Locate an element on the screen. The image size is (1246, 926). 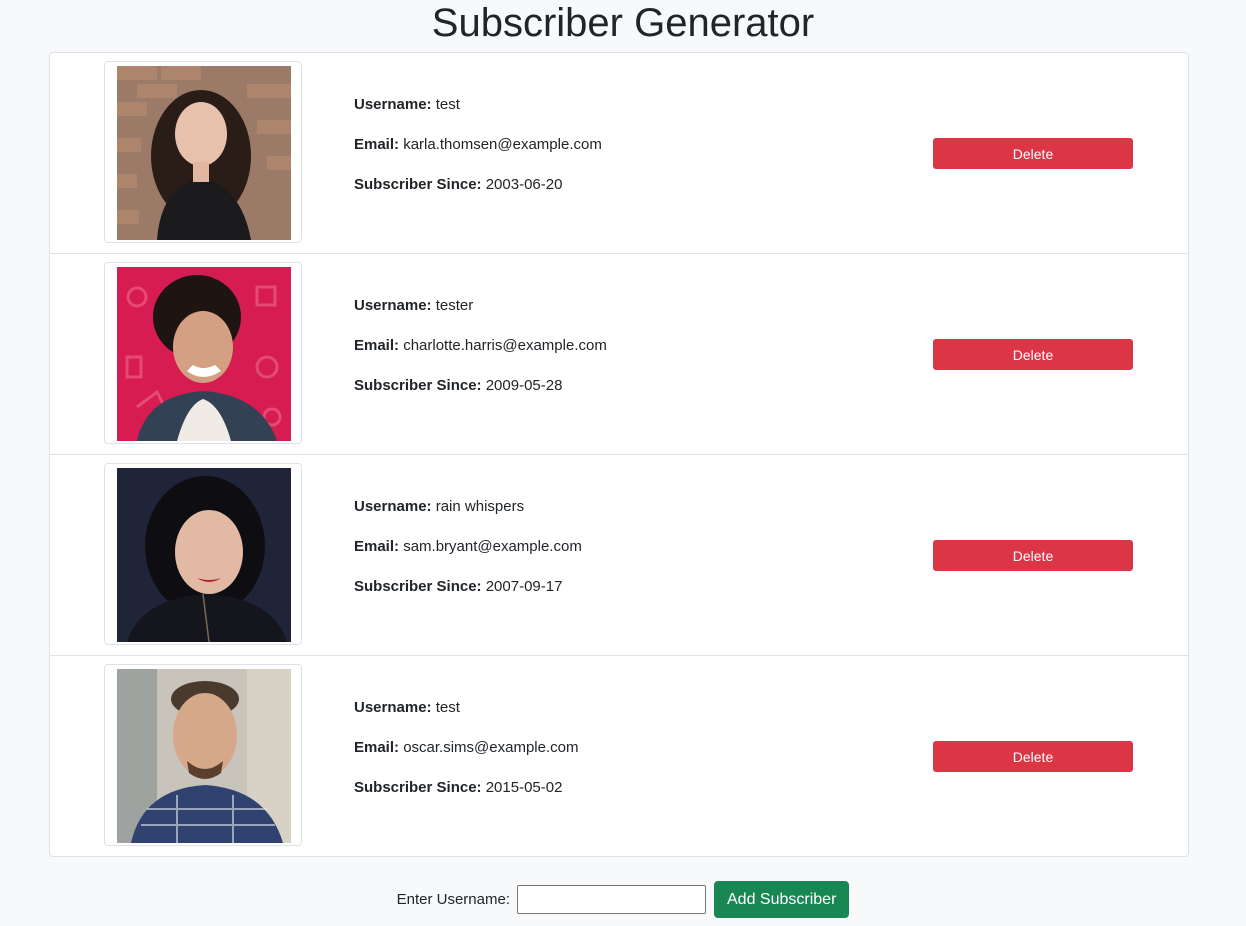
email-line: Email: oscar.sims@example.com is located at coordinates (466, 748).